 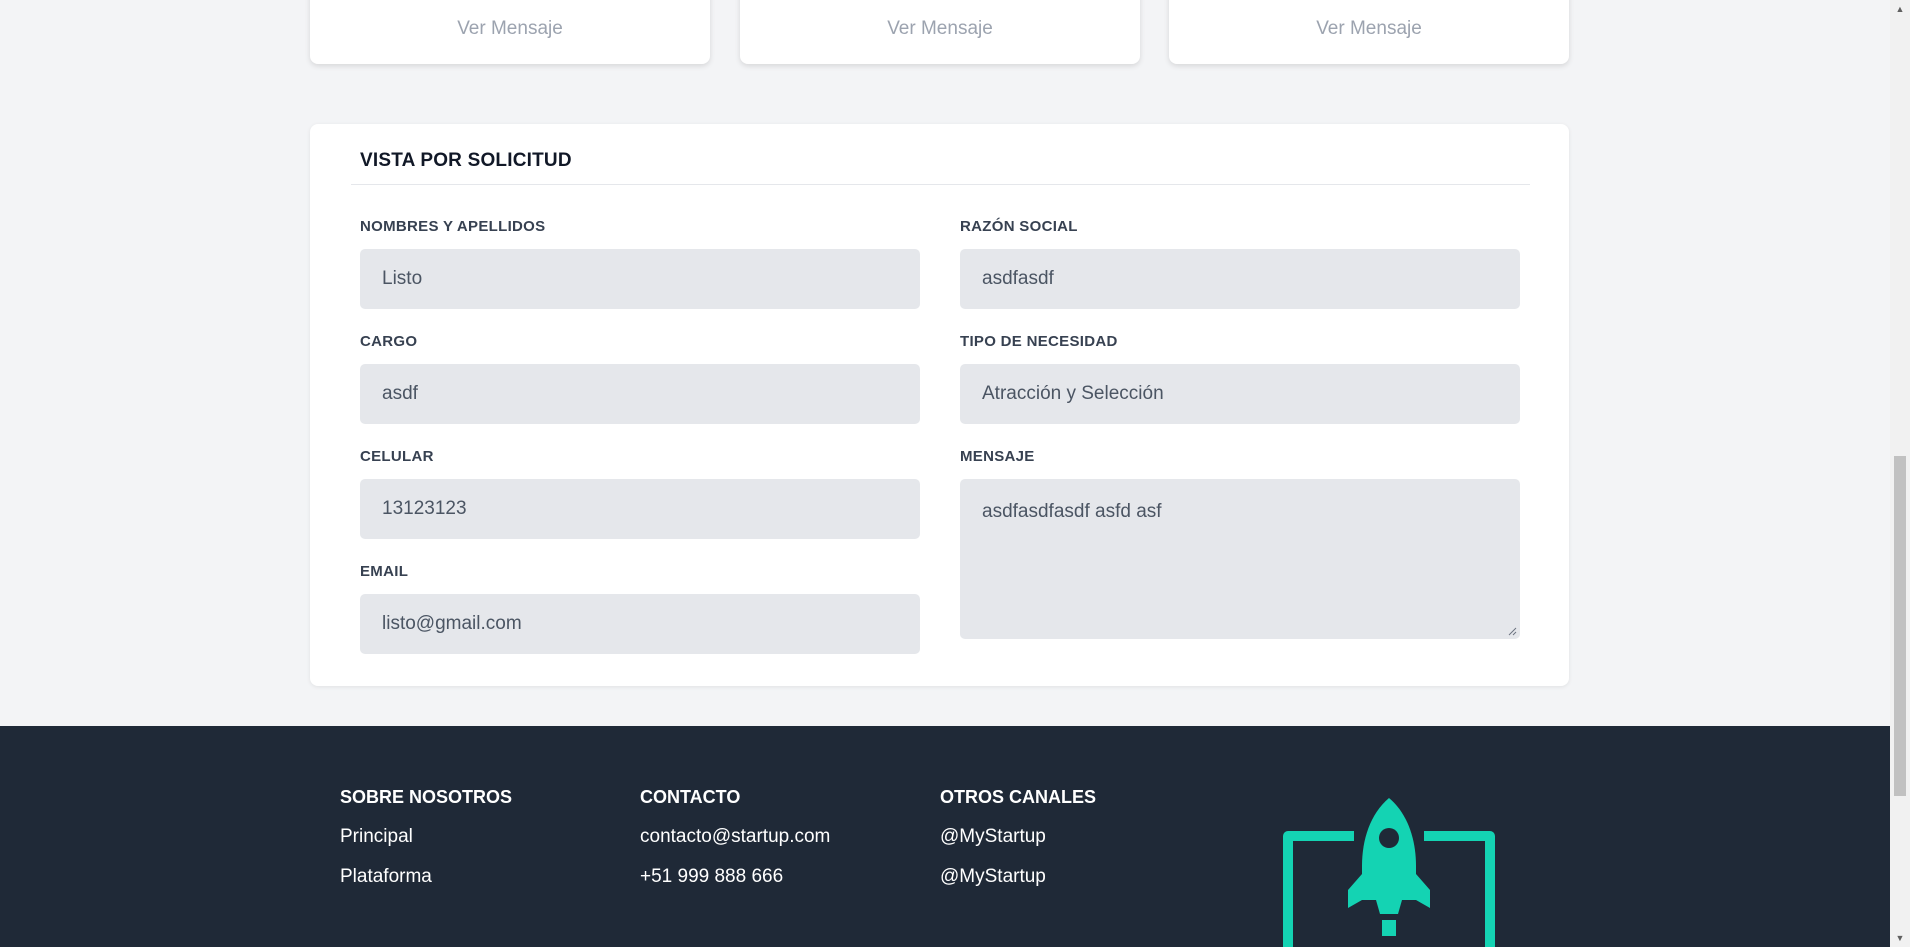 I want to click on field-label: EMAIL, so click(x=384, y=571).